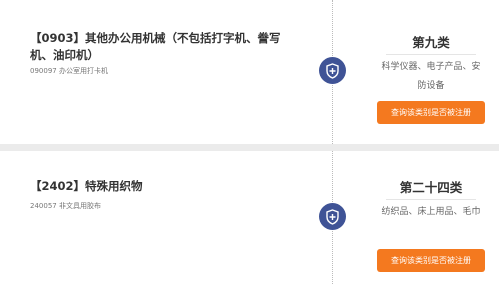  I want to click on item-subtitle: 240057 非文具用胶布, so click(65, 206).